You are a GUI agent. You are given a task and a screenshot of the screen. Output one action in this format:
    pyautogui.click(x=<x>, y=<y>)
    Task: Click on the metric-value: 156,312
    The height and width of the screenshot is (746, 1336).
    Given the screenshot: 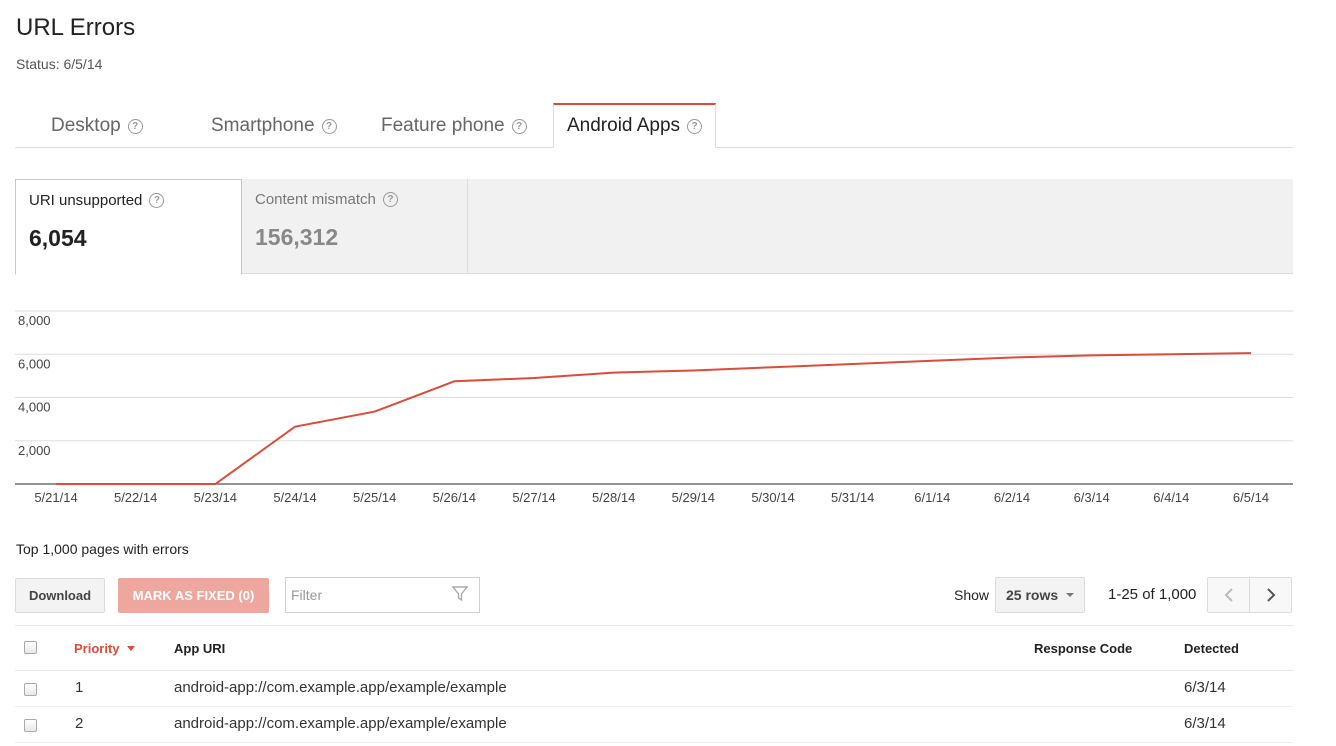 What is the action you would take?
    pyautogui.click(x=297, y=237)
    